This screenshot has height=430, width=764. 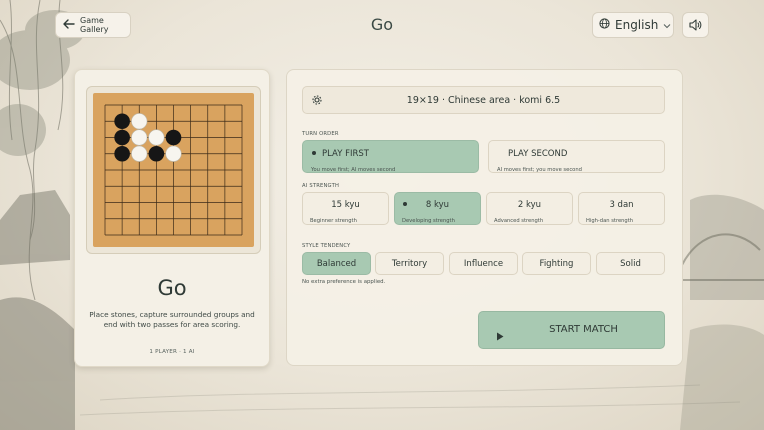 I want to click on player-count: 1 PLAYER · 1 AI, so click(x=172, y=352).